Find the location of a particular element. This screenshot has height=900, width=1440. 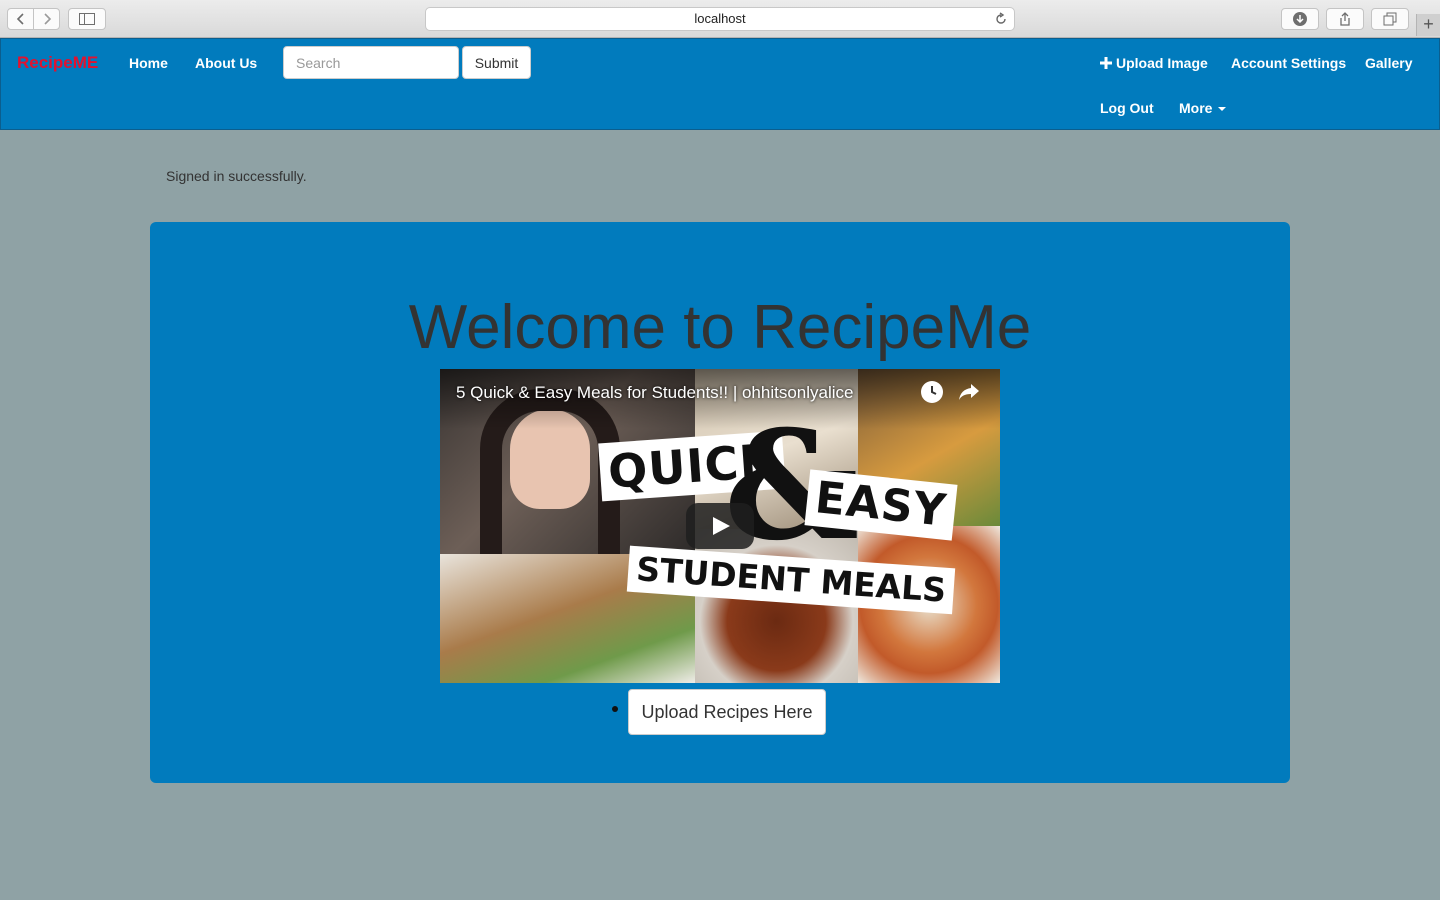

share-button is located at coordinates (1345, 19).